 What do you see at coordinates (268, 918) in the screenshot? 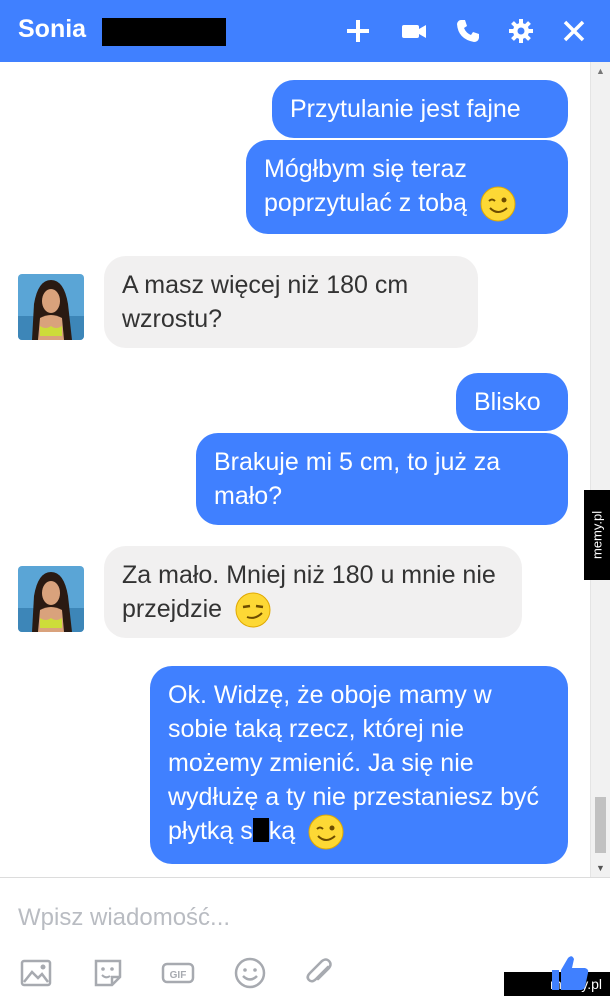
I see `message-input` at bounding box center [268, 918].